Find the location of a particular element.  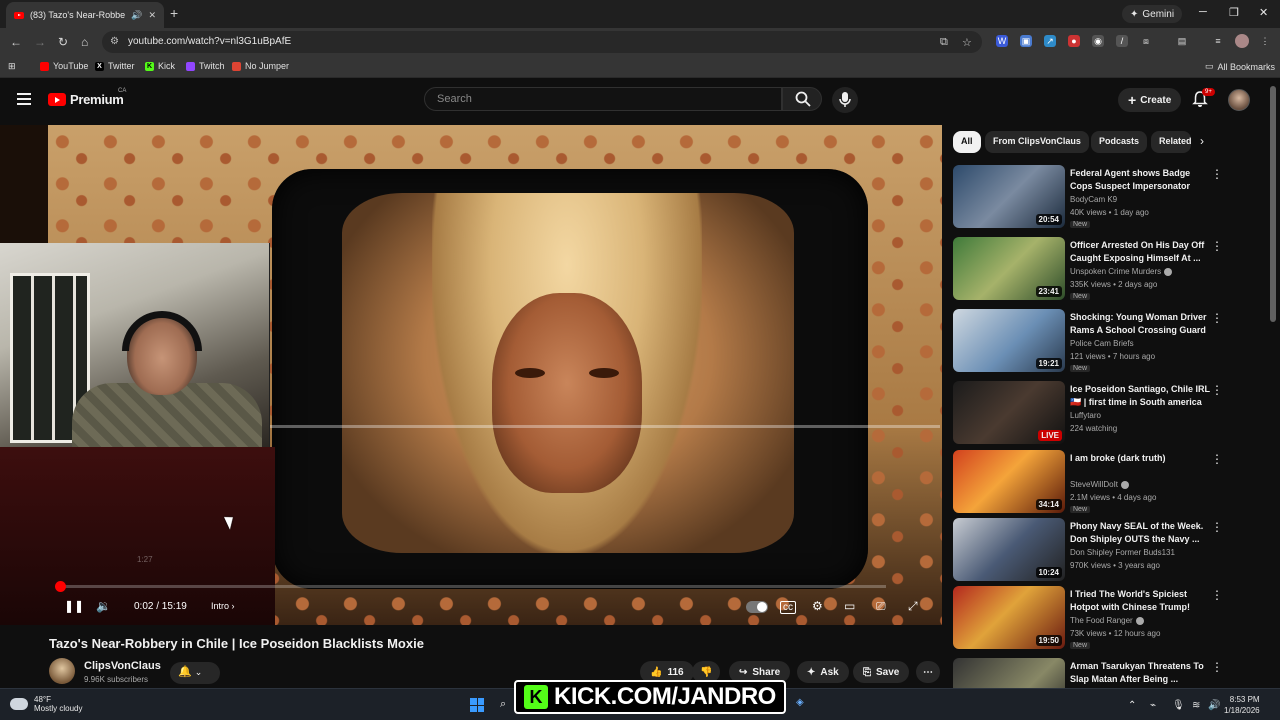

chip-from-channel: From ClipsVonClaus is located at coordinates (1037, 142).